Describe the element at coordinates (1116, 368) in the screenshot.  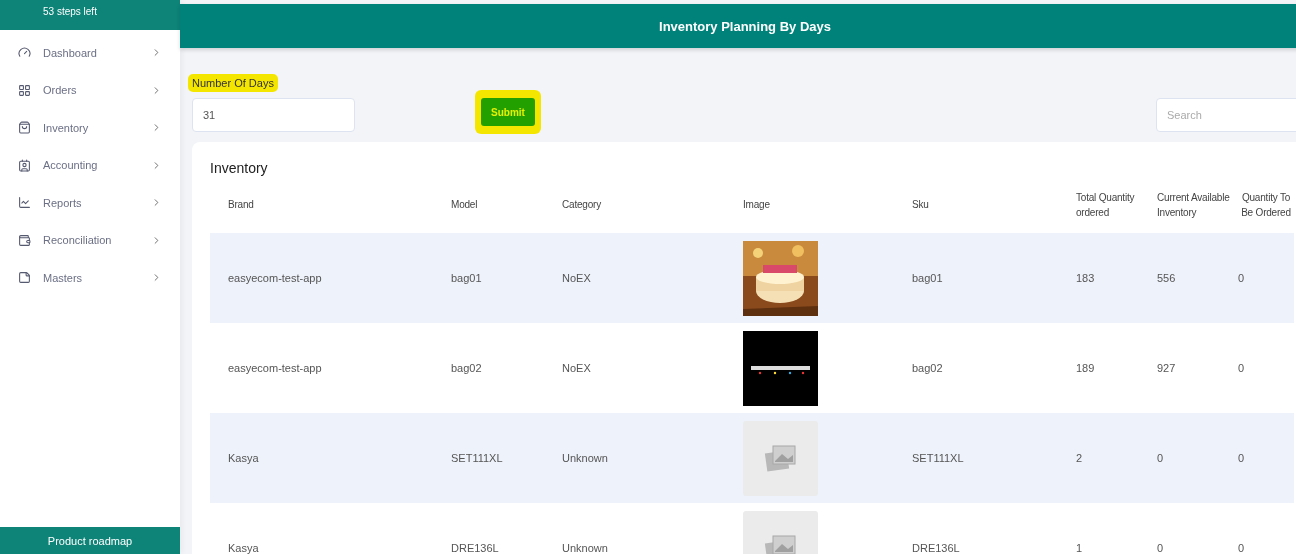
I see `table-cell: 189` at that location.